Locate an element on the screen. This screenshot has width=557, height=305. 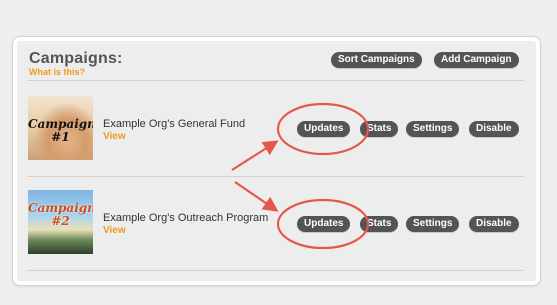
thumbnail-caption: Campaign #2 is located at coordinates (60, 214).